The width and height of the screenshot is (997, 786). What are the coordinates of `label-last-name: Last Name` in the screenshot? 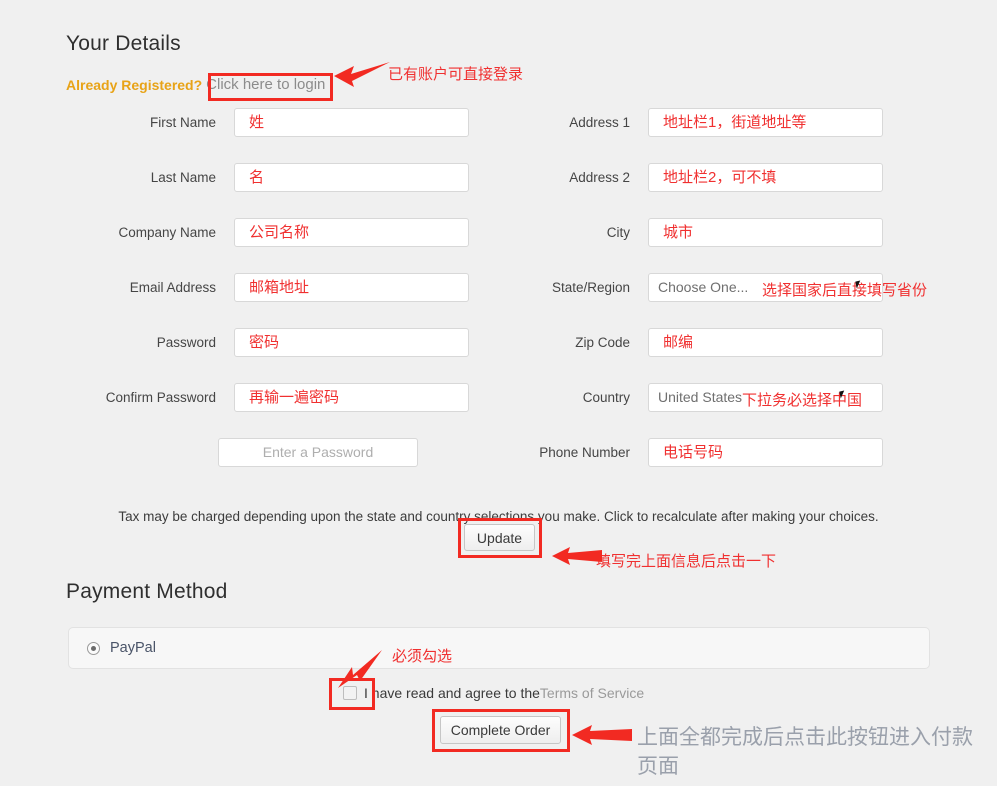 It's located at (183, 177).